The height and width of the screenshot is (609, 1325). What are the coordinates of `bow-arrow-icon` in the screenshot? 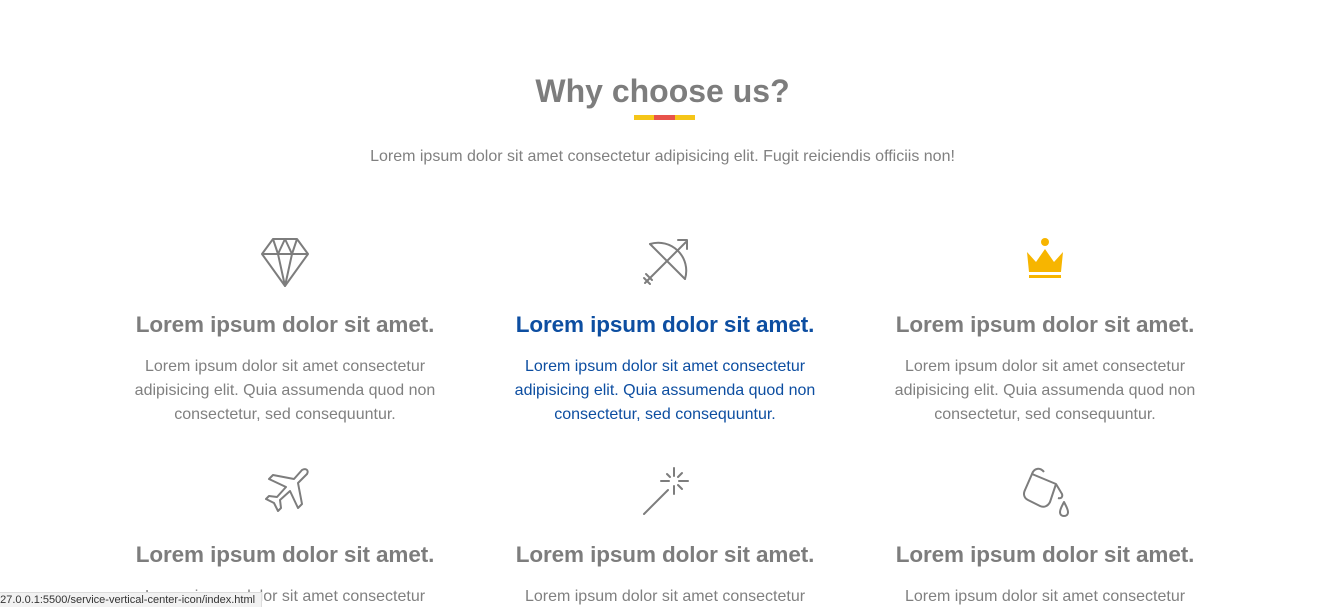 It's located at (665, 262).